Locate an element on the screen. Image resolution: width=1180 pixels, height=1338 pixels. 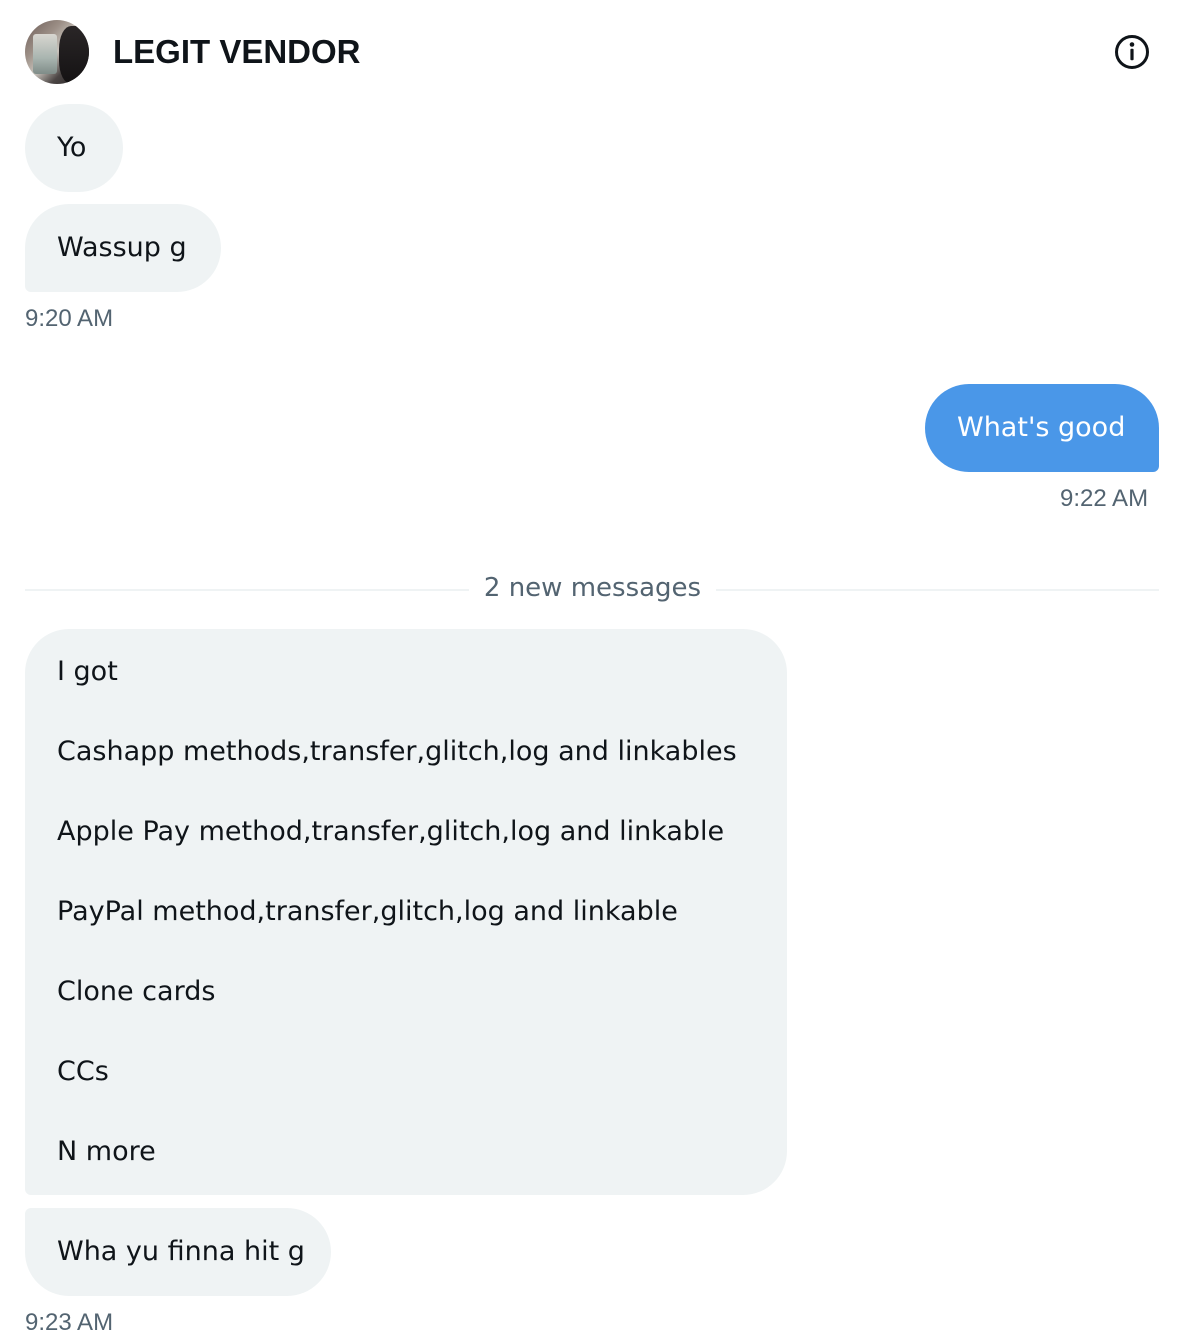
message-line: Clone cards is located at coordinates (136, 991).